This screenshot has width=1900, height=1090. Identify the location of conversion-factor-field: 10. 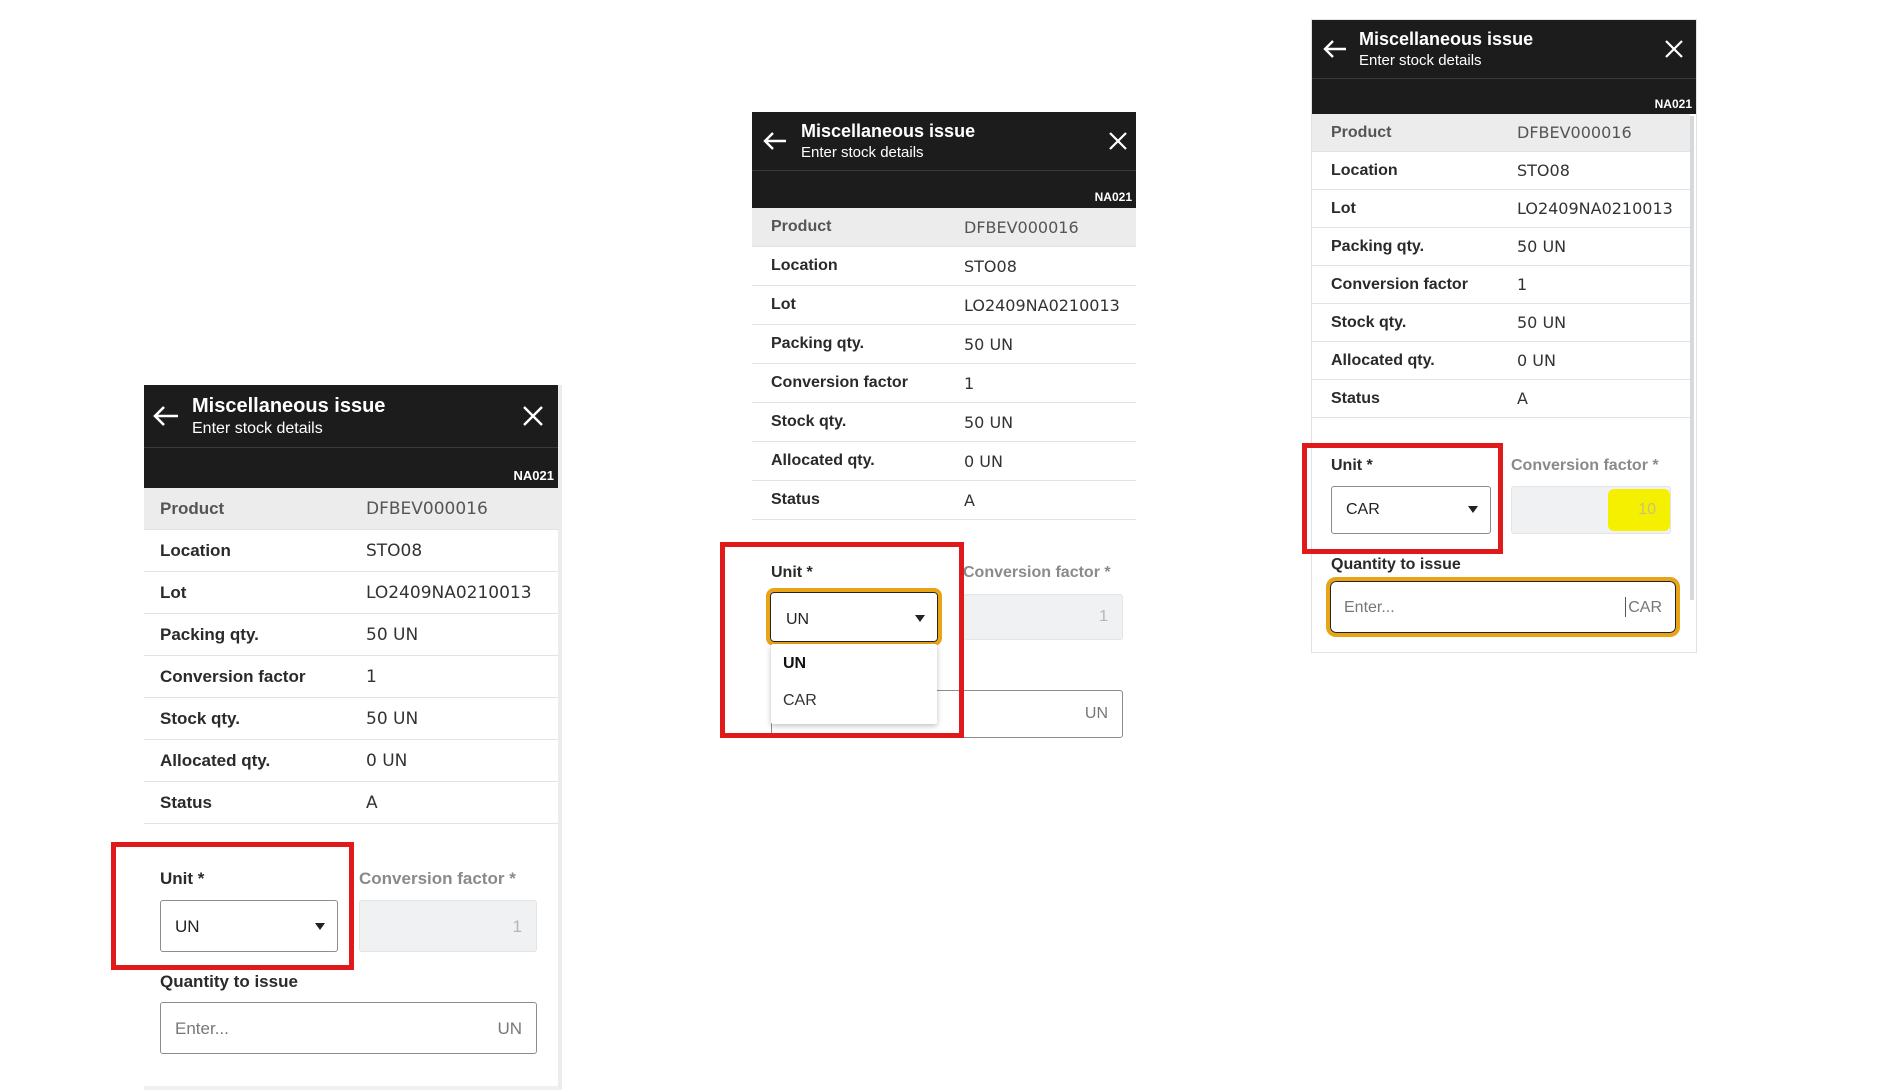
(1591, 510).